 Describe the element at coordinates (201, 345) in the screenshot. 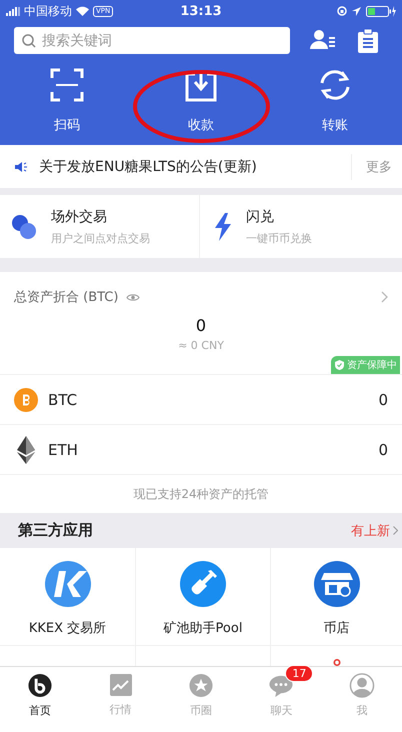

I see `cny-value: ≈ 0 CNY` at that location.